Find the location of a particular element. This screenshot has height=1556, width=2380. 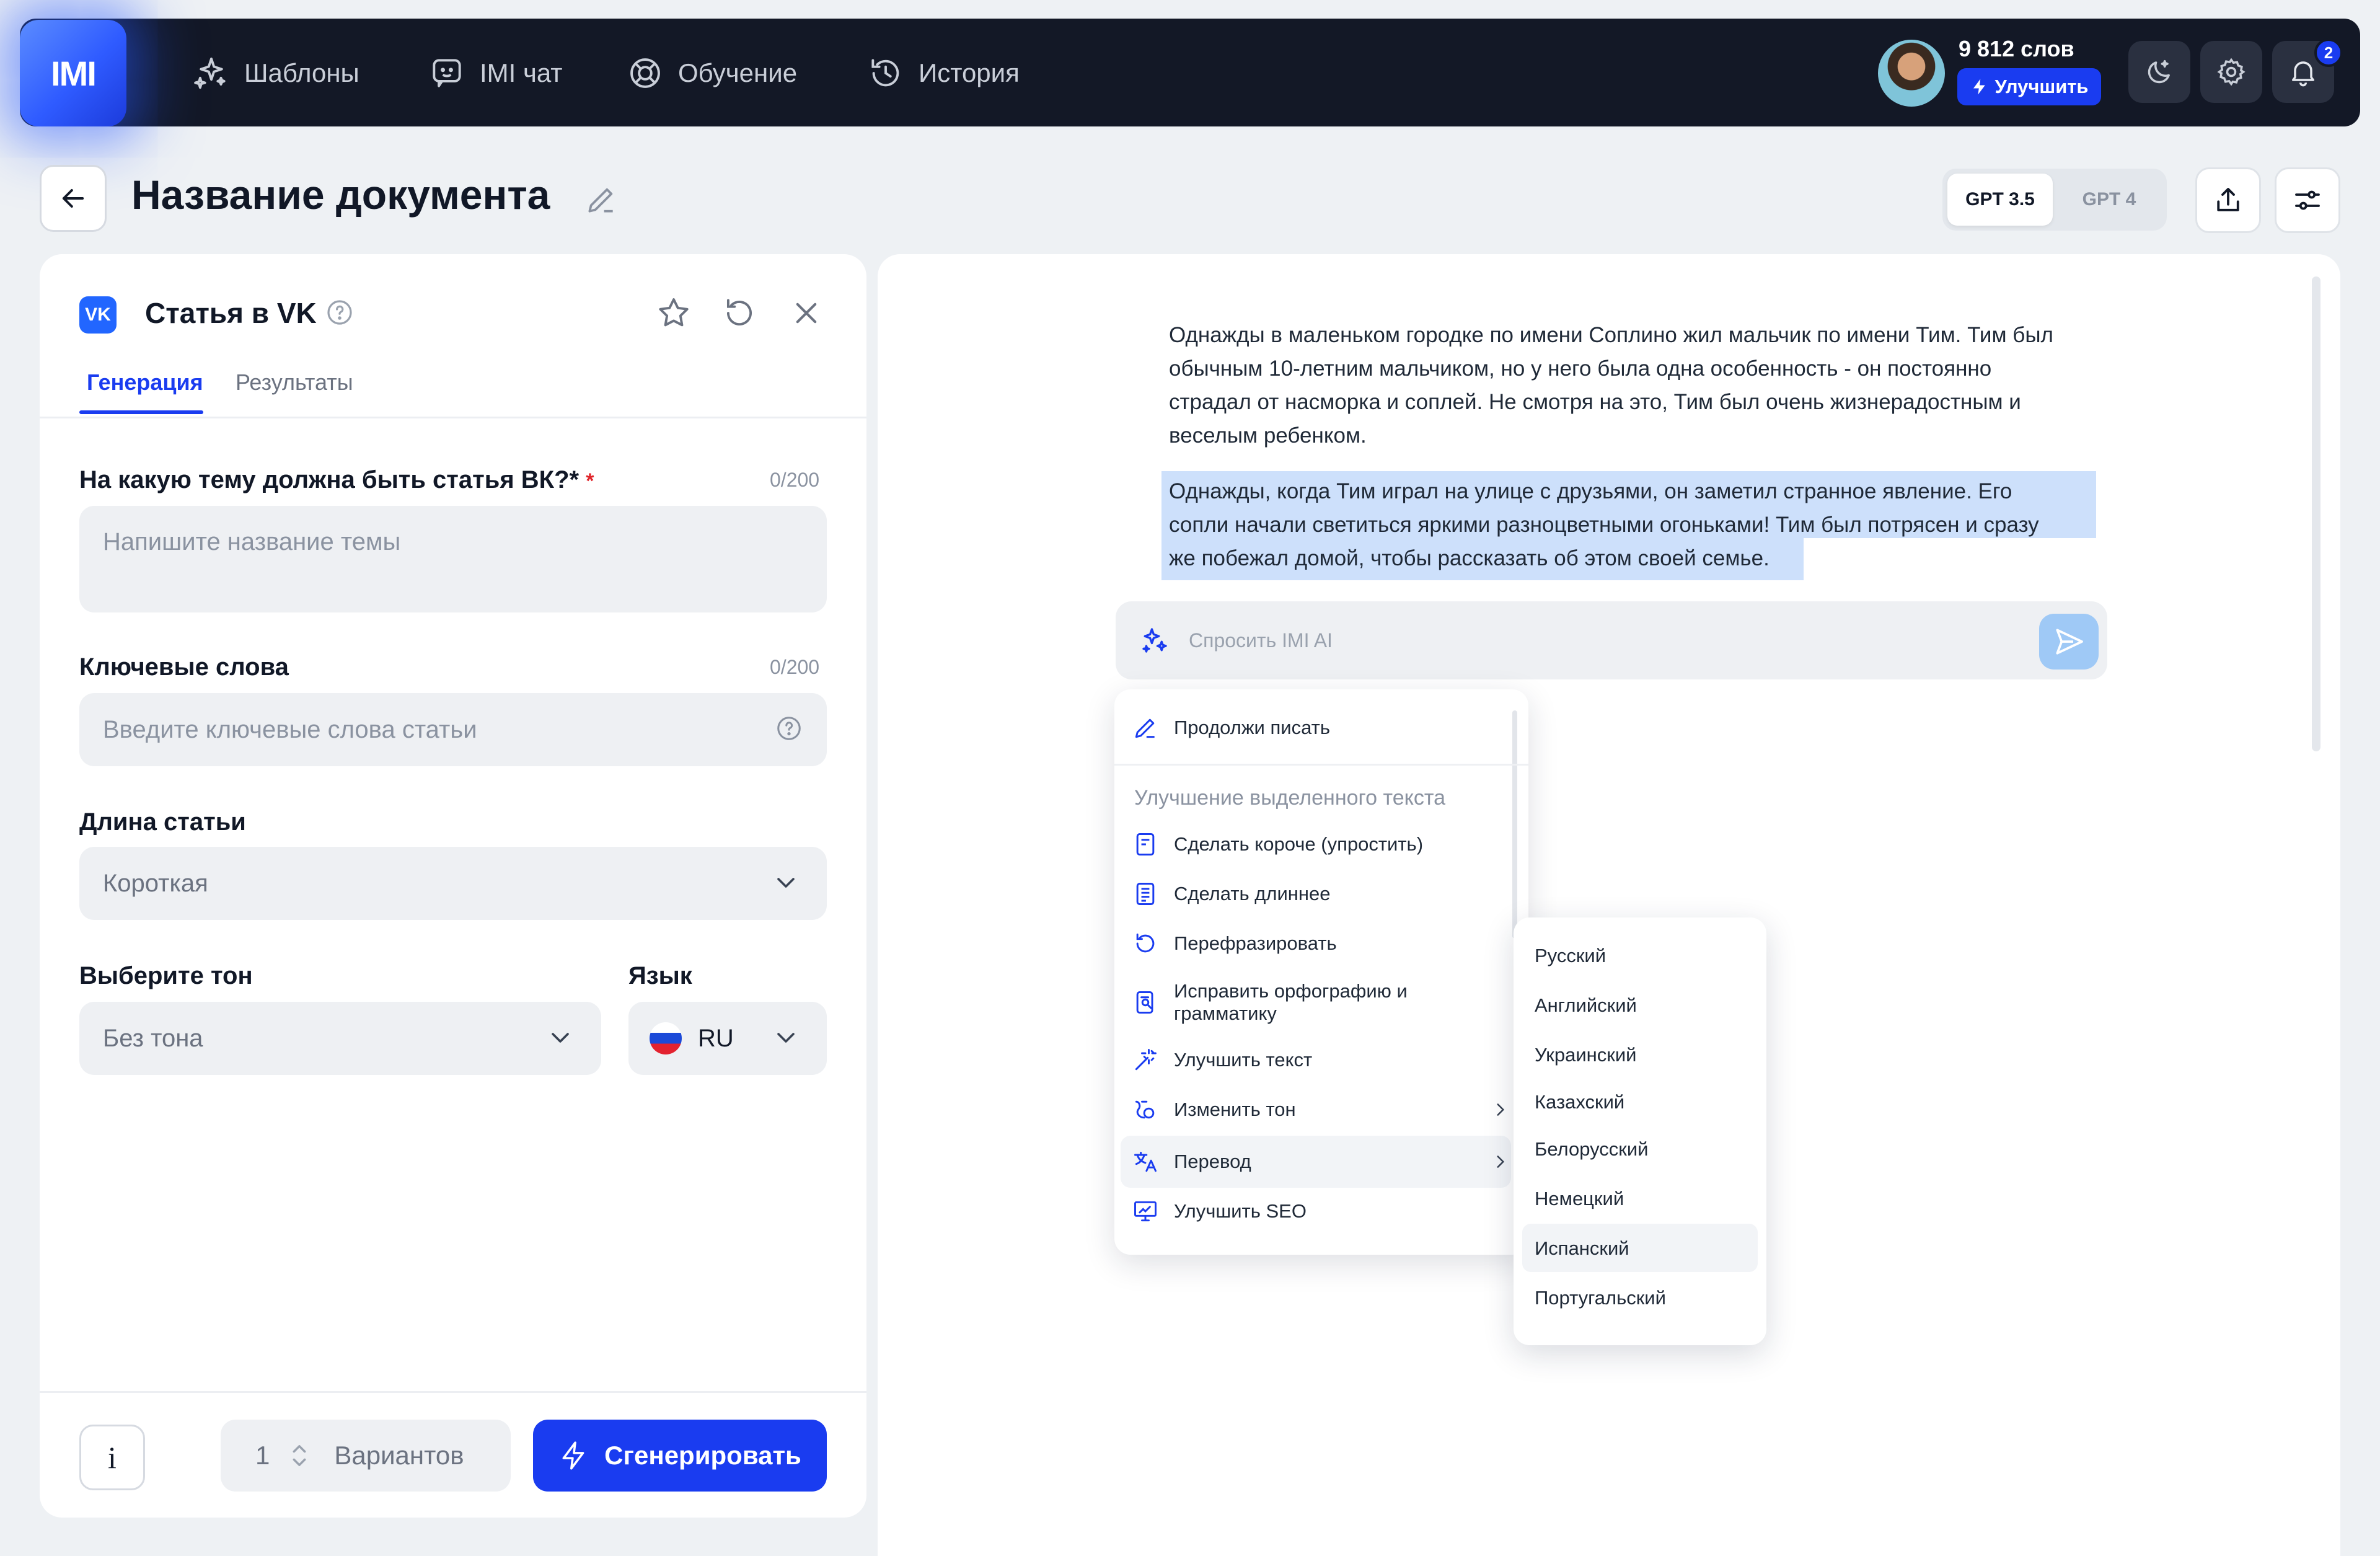

doc-long-icon is located at coordinates (1145, 894).